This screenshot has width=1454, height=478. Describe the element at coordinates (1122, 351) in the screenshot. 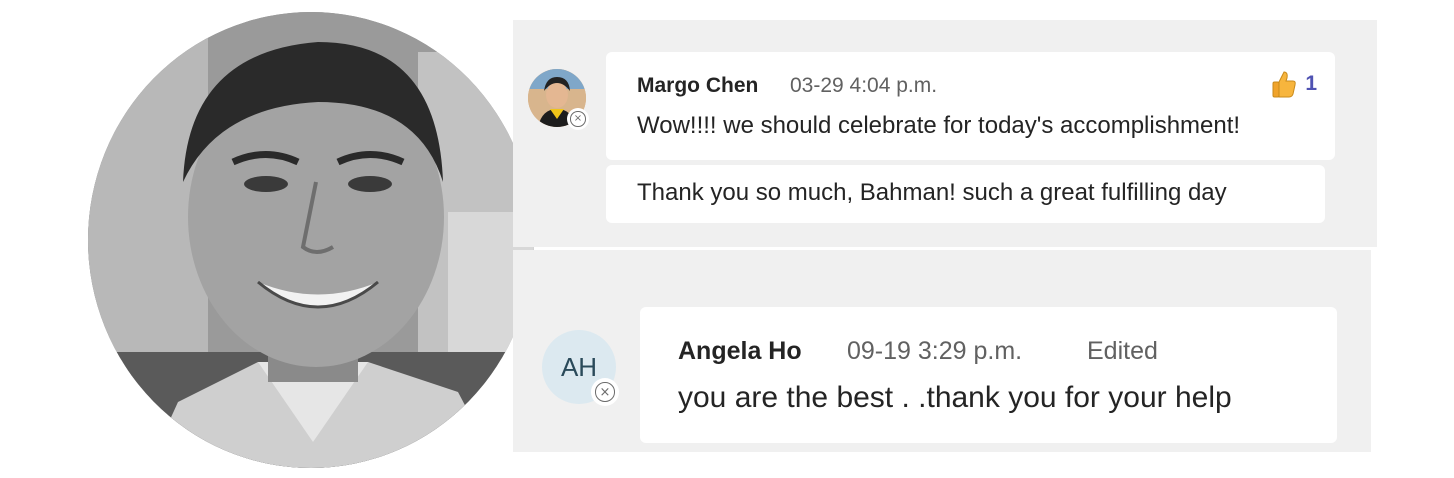

I see `edited-label: Edited` at that location.